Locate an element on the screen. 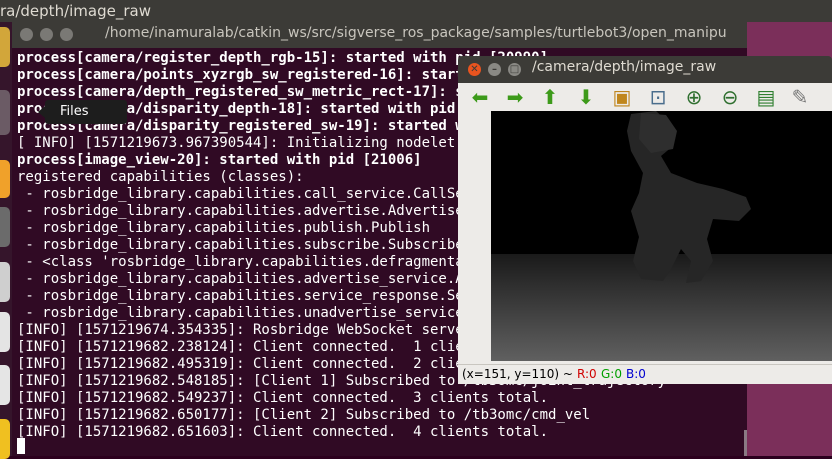 The height and width of the screenshot is (459, 832). toolbar-button: ▤ is located at coordinates (766, 97).